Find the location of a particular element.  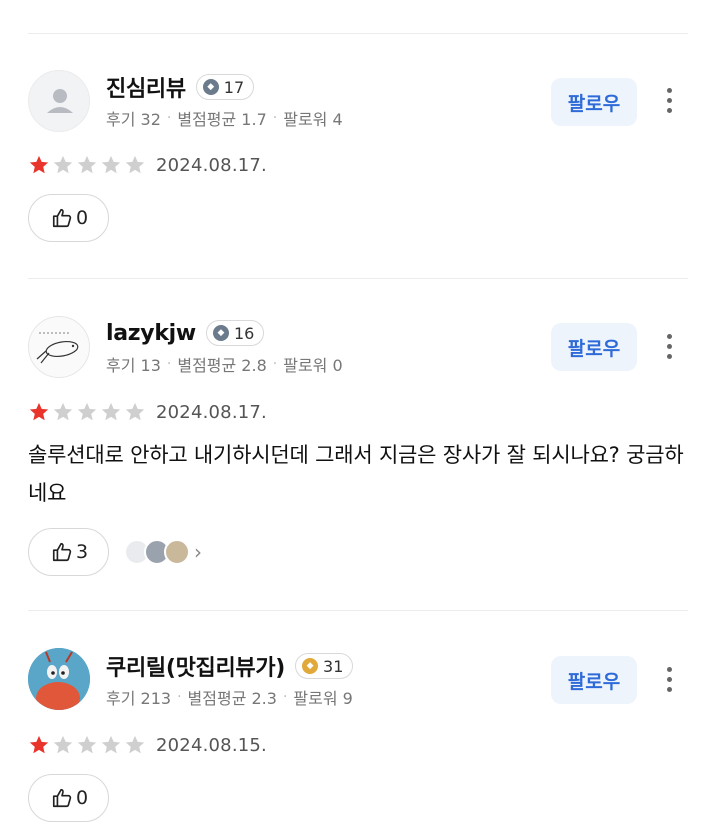

user-name: 진심리뷰 is located at coordinates (146, 87).